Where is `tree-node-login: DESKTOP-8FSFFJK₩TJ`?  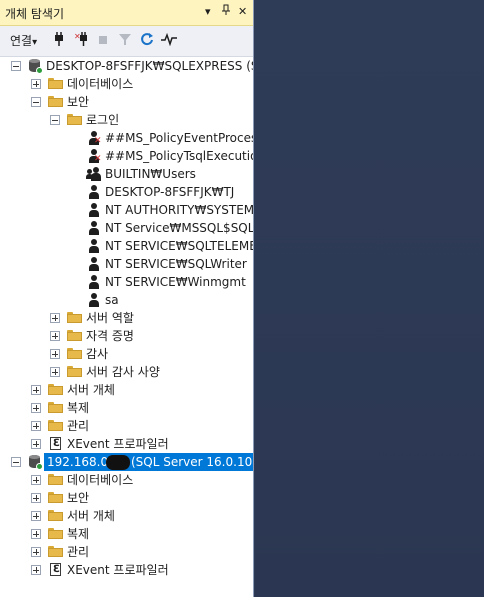 tree-node-login: DESKTOP-8FSFFJK₩TJ is located at coordinates (126, 192).